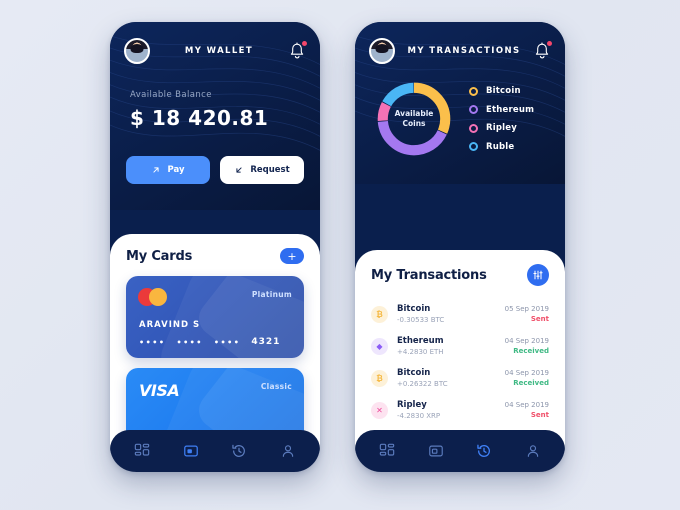 The height and width of the screenshot is (510, 680). What do you see at coordinates (271, 294) in the screenshot?
I see `card-tier-label: Platinum` at bounding box center [271, 294].